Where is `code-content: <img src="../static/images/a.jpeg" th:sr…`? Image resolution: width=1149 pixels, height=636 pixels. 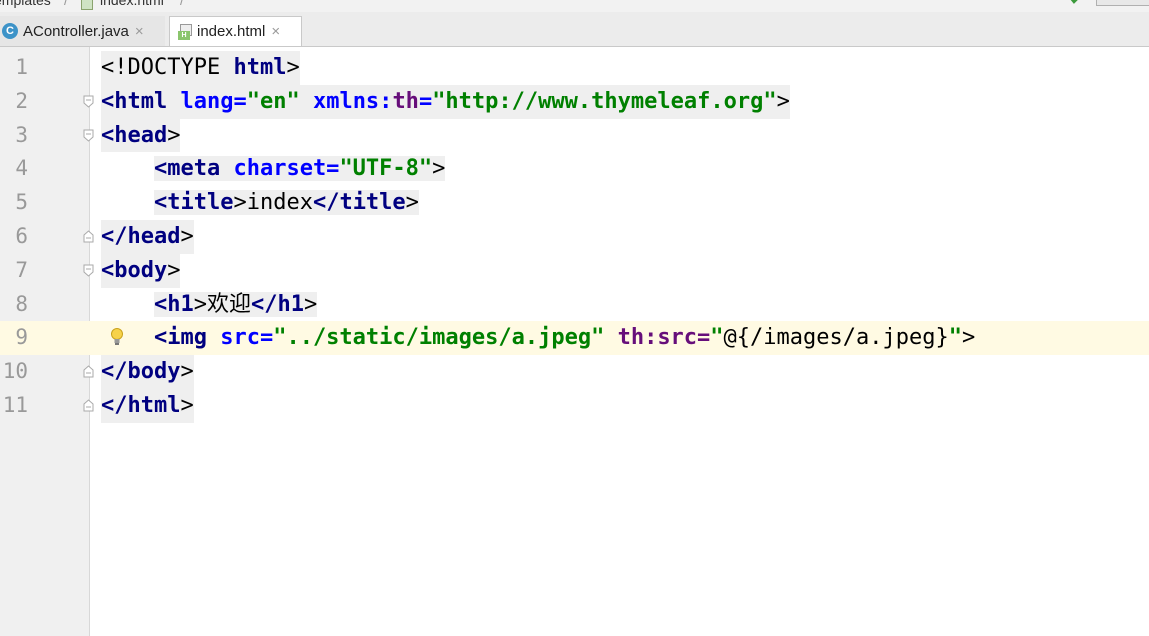
code-content: <img src="../static/images/a.jpeg" th:sr… is located at coordinates (538, 338).